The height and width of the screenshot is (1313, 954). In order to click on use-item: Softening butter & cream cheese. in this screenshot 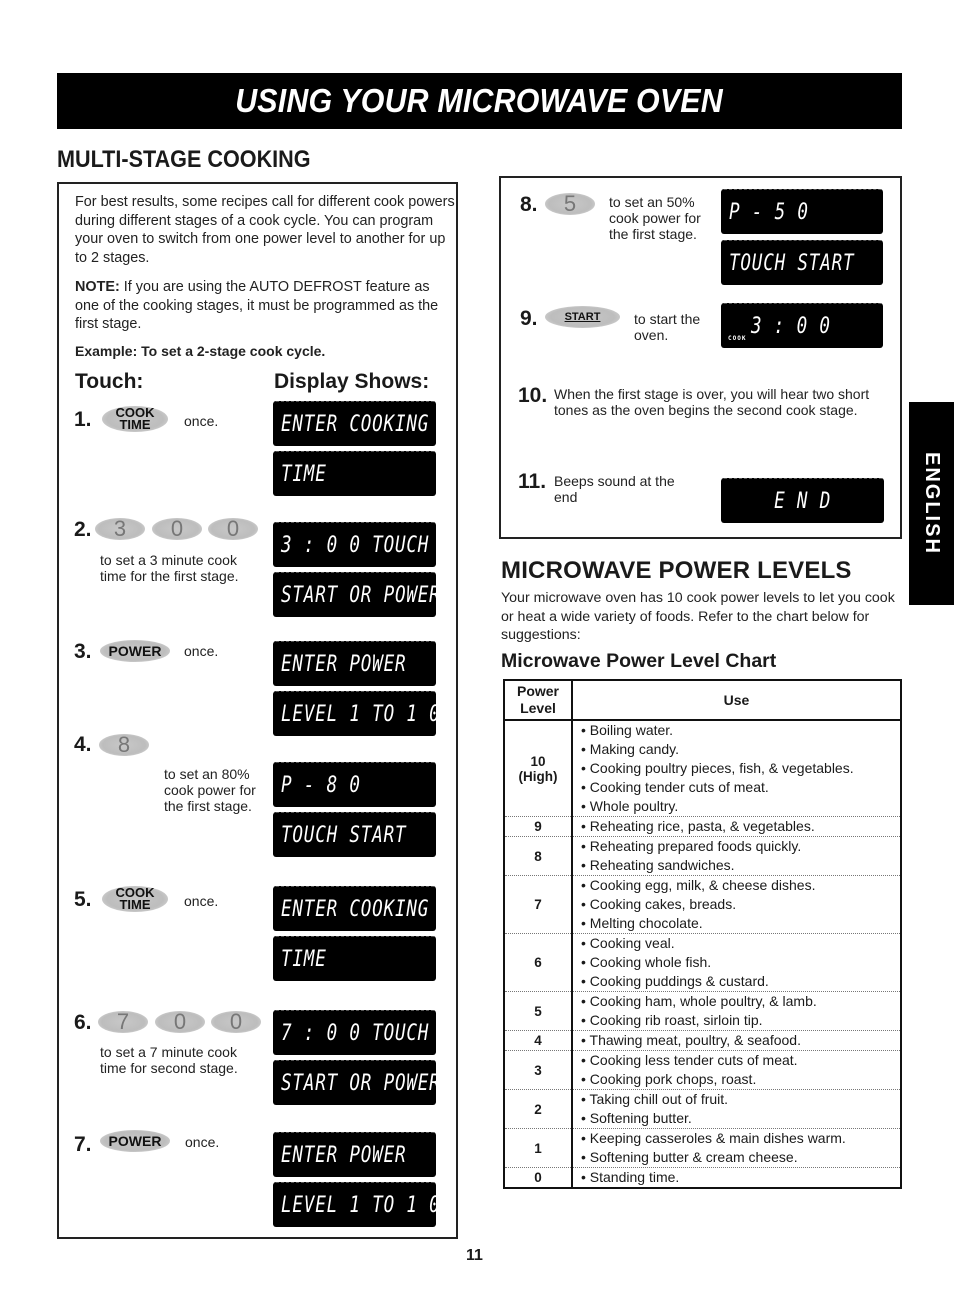, I will do `click(740, 1157)`.